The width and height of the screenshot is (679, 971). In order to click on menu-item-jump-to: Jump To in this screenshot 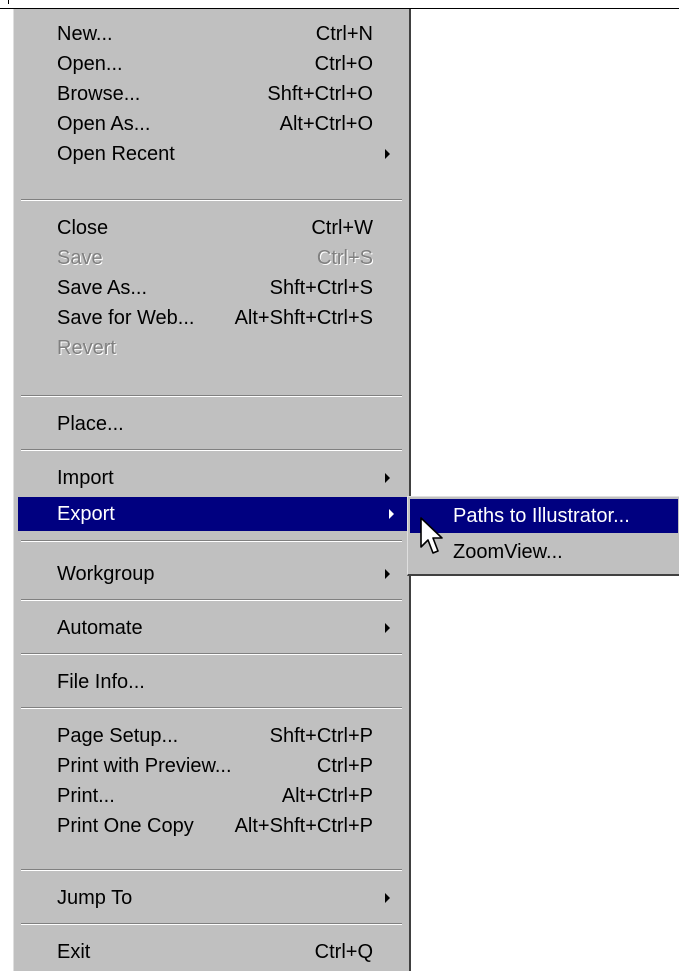, I will do `click(211, 898)`.